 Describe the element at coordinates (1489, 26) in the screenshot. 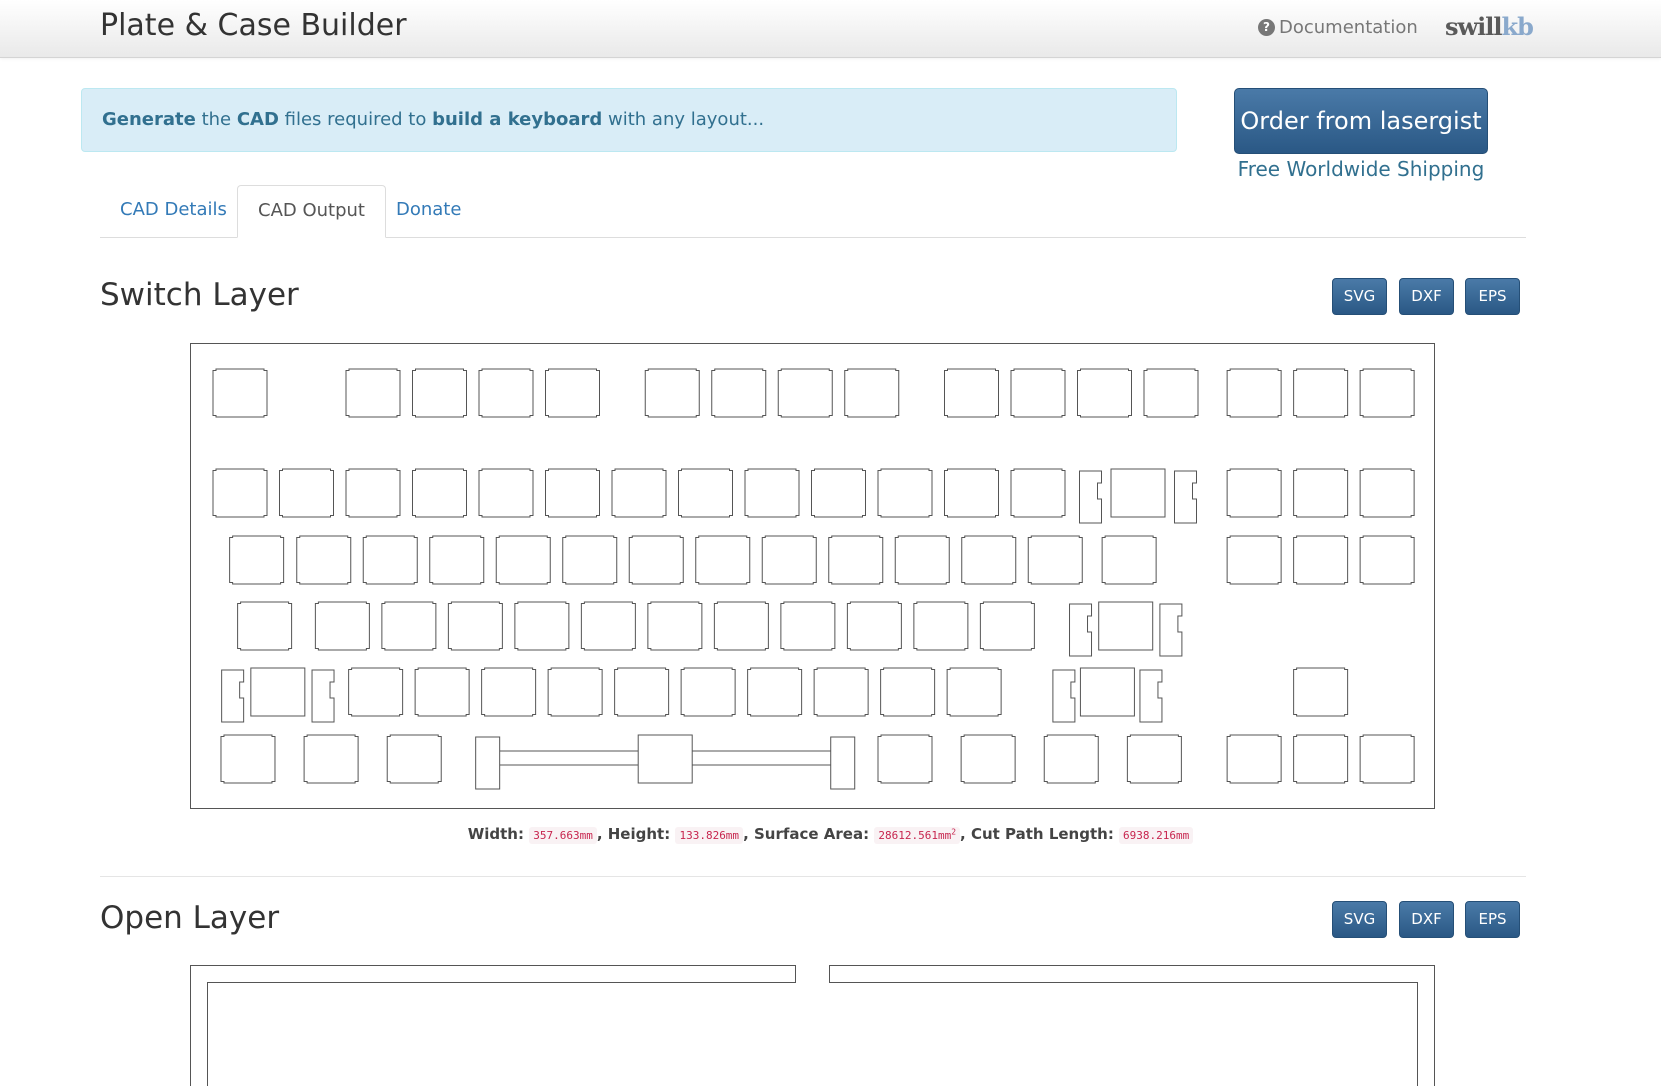

I see `swillkb-logo: swillkb` at that location.